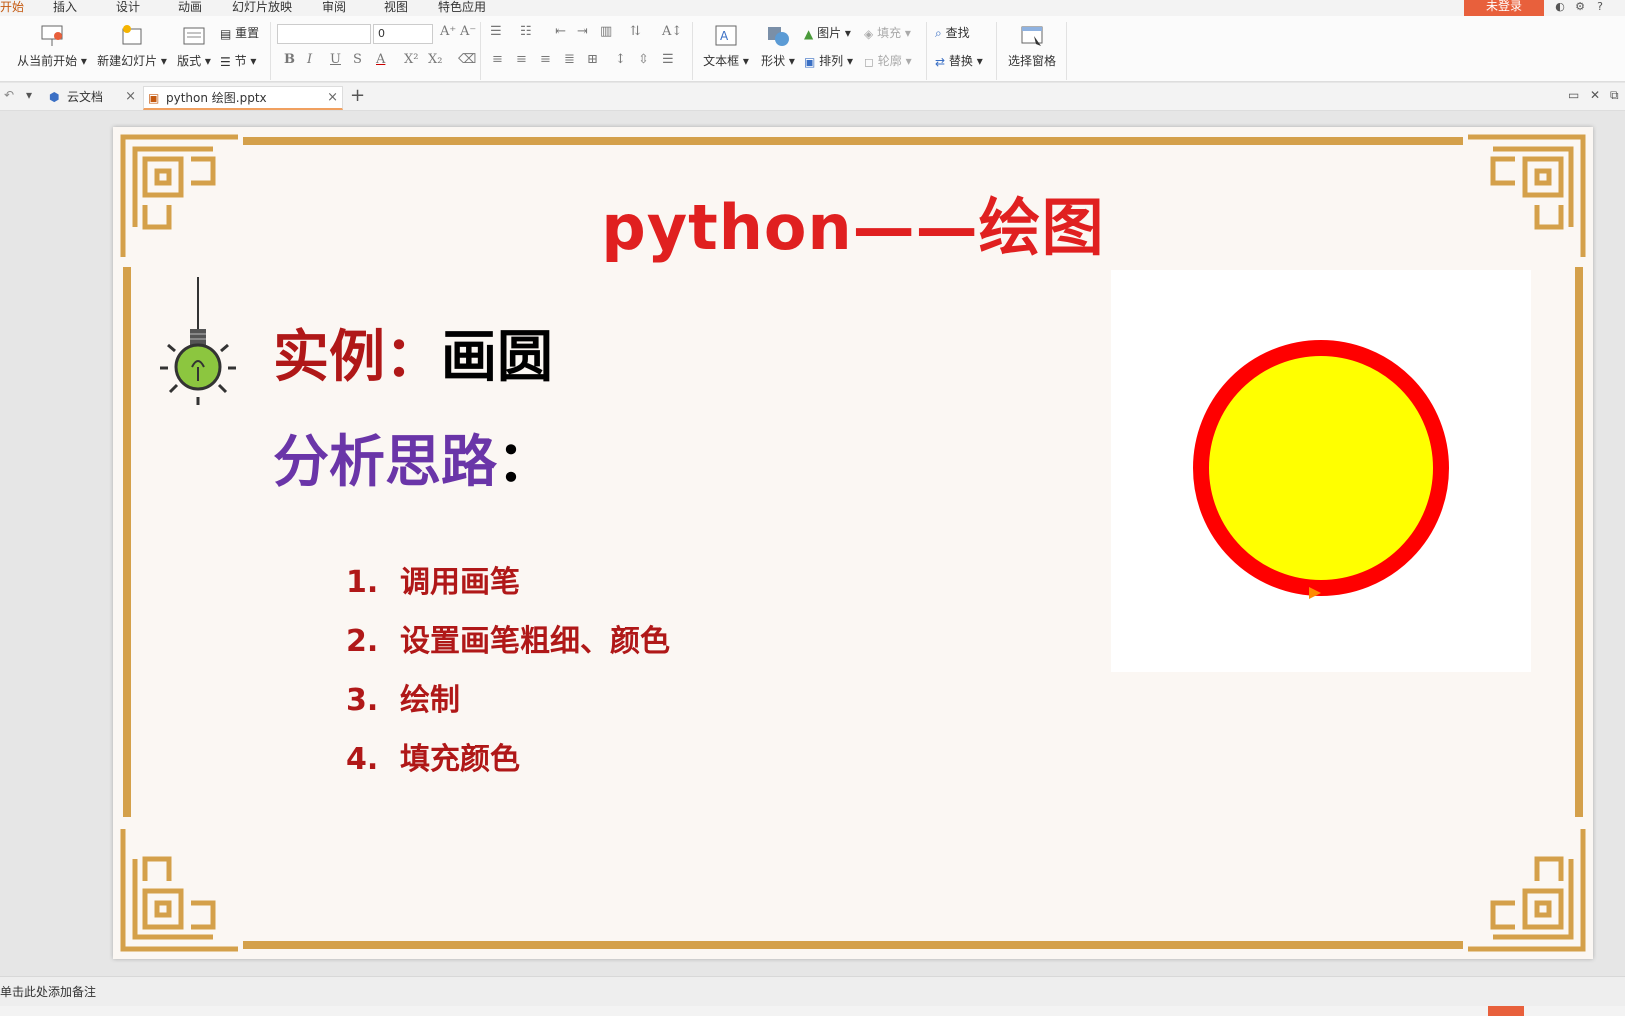  I want to click on tab-slideshow: 幻灯片放映, so click(262, 8).